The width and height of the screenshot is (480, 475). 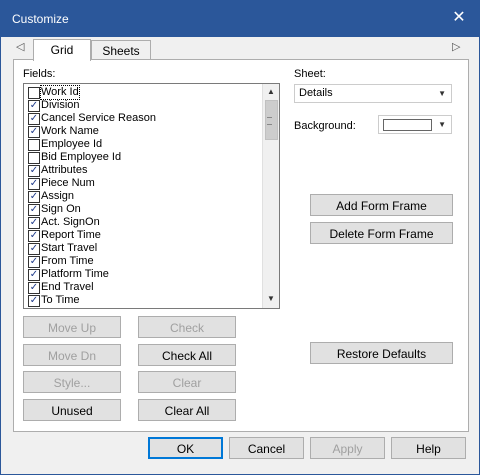 What do you see at coordinates (40, 19) in the screenshot?
I see `window-title: Customize` at bounding box center [40, 19].